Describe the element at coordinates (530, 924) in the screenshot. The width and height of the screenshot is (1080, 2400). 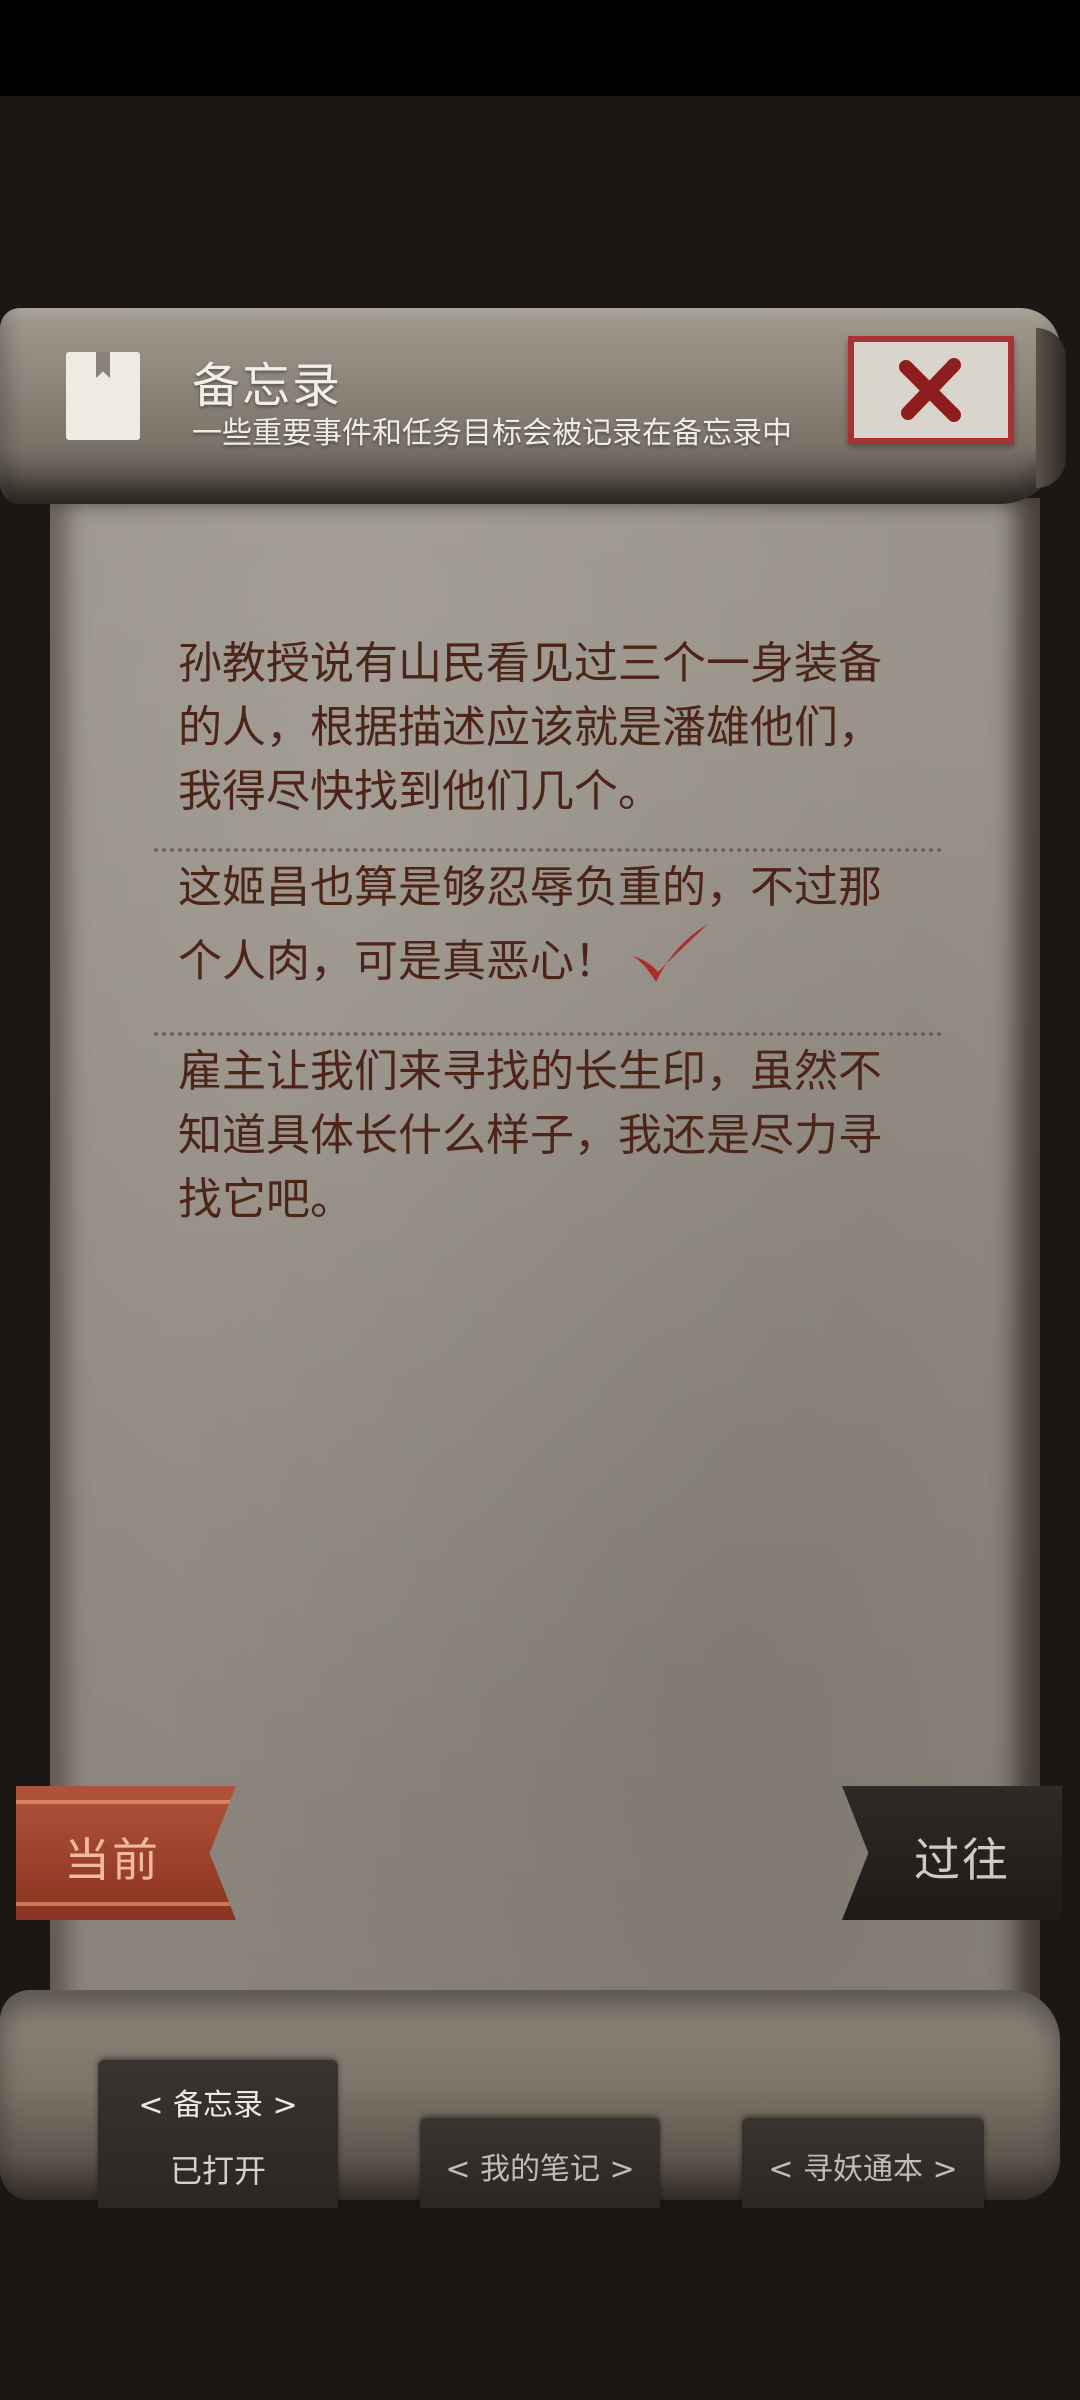
I see `memo-text: 这姬昌也算是够忍辱负重的，不过那个人肉，可是真恶心！` at that location.